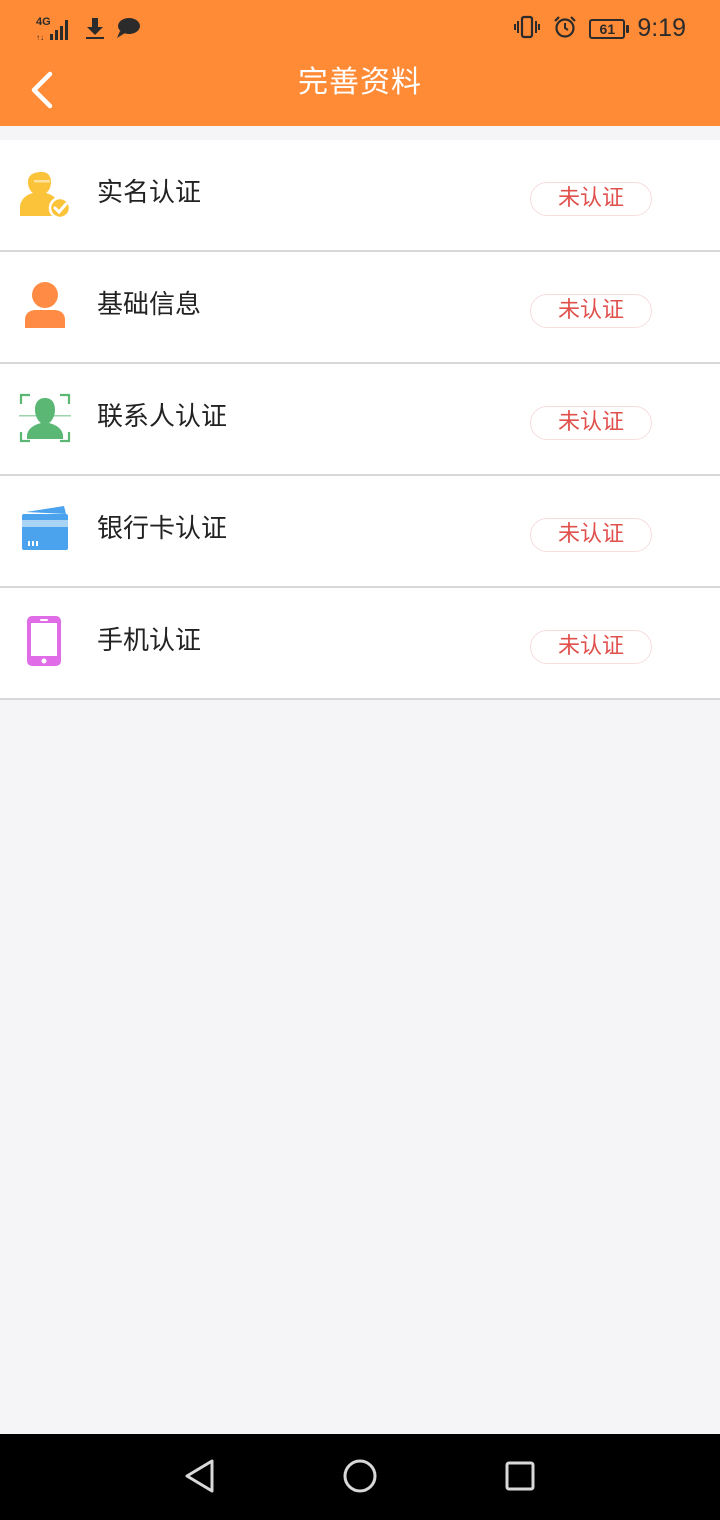 The width and height of the screenshot is (720, 1520). I want to click on id-verified-user-icon, so click(45, 194).